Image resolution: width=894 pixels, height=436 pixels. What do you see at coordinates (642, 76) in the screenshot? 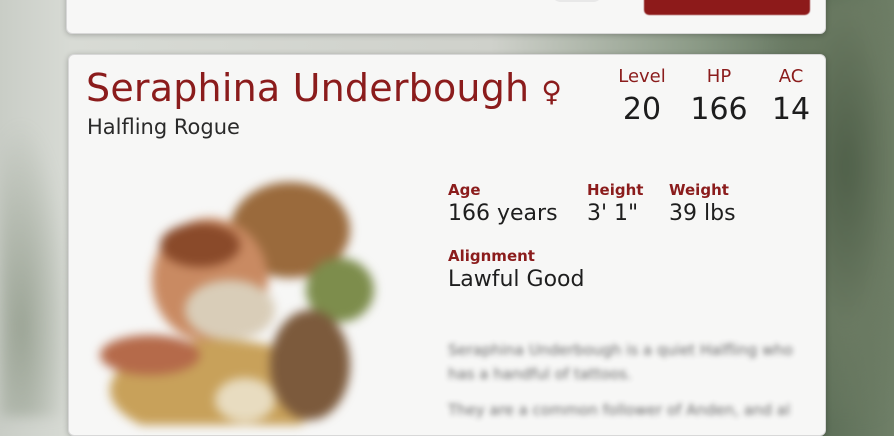
I see `level-label: Level` at bounding box center [642, 76].